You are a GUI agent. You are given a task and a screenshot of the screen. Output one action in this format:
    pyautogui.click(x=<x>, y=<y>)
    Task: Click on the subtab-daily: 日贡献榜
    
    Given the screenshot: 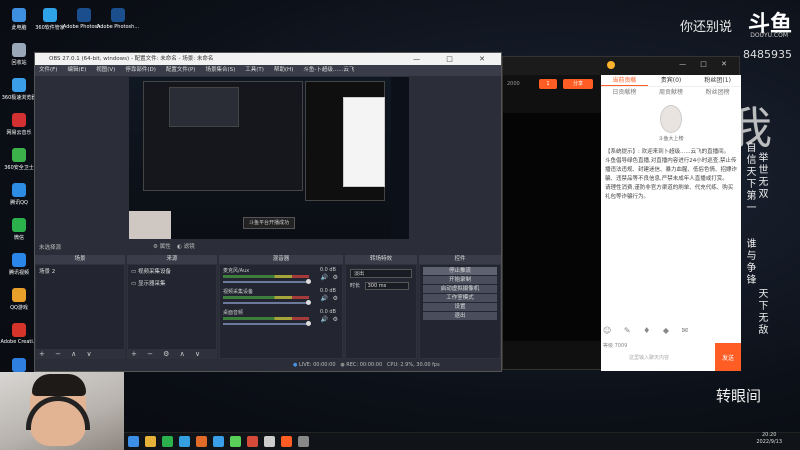 What is the action you would take?
    pyautogui.click(x=624, y=93)
    